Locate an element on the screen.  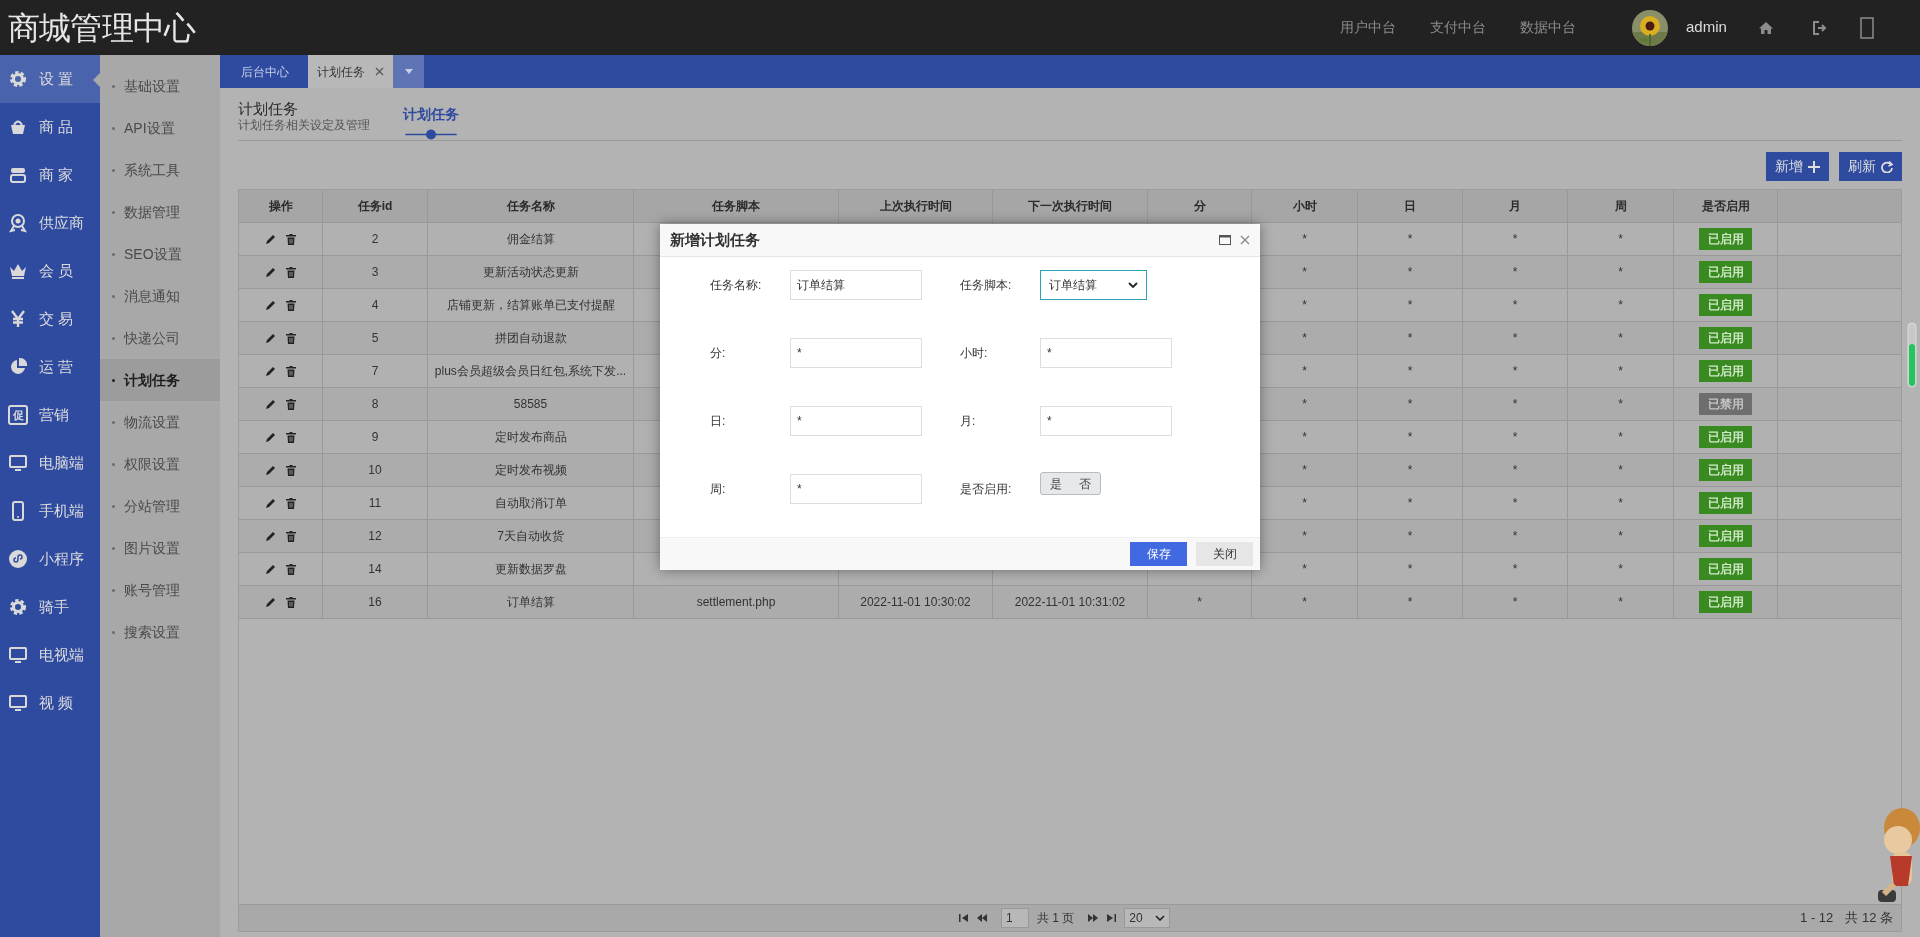
submenu-item: 权限设置 is located at coordinates (160, 464).